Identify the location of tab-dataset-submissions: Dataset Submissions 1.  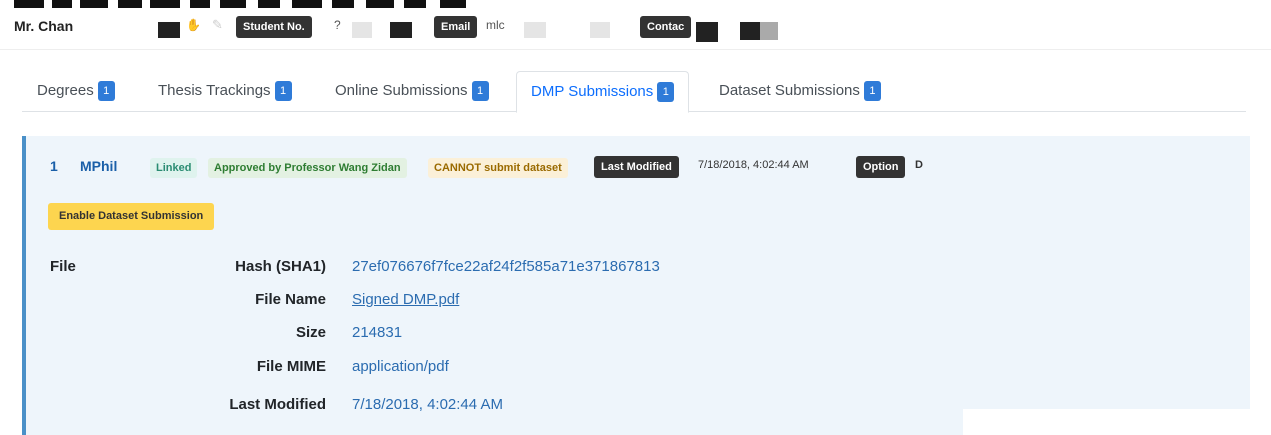
(800, 91).